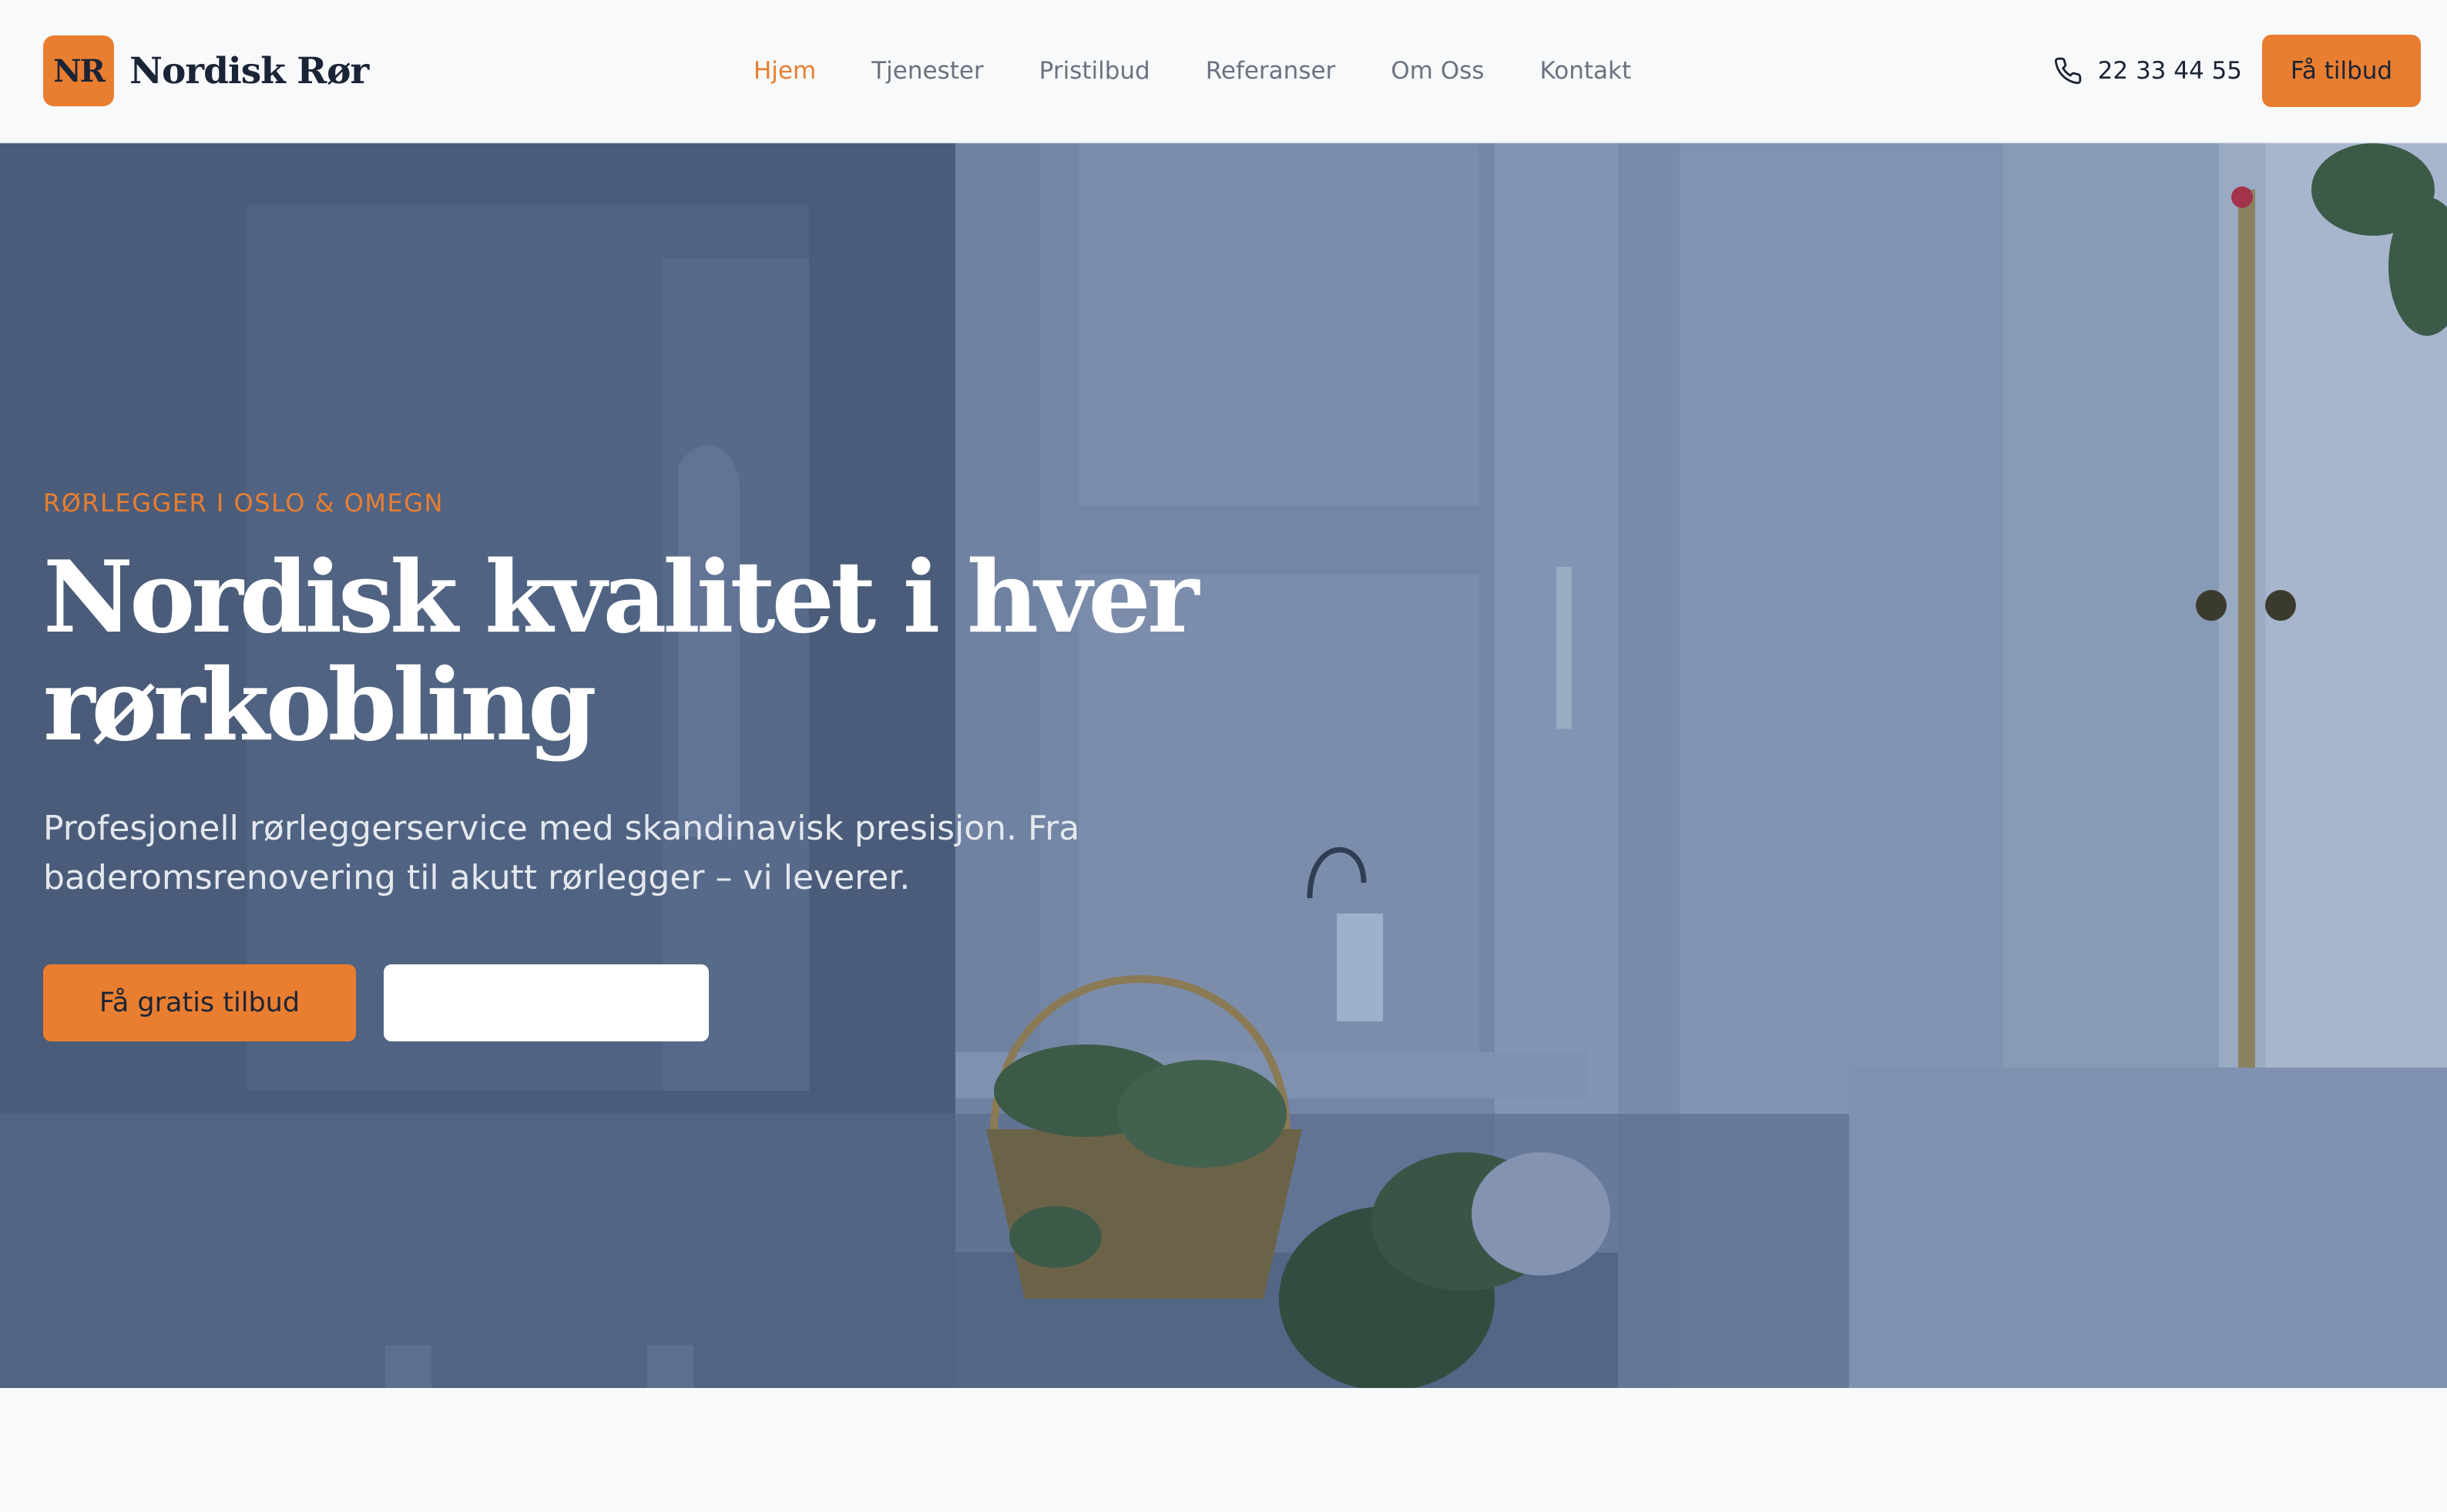 This screenshot has width=2447, height=1512. Describe the element at coordinates (199, 1003) in the screenshot. I see `free-quote-button: Få gratis tilbud` at that location.